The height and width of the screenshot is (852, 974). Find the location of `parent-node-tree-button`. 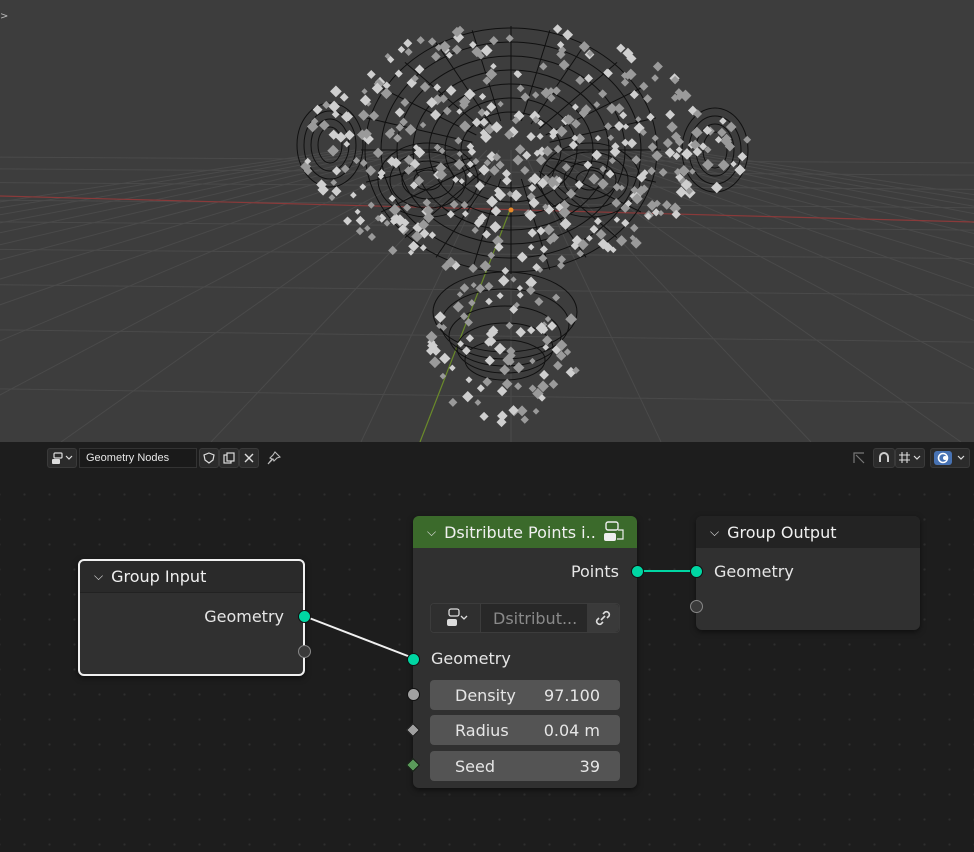

parent-node-tree-button is located at coordinates (859, 458).